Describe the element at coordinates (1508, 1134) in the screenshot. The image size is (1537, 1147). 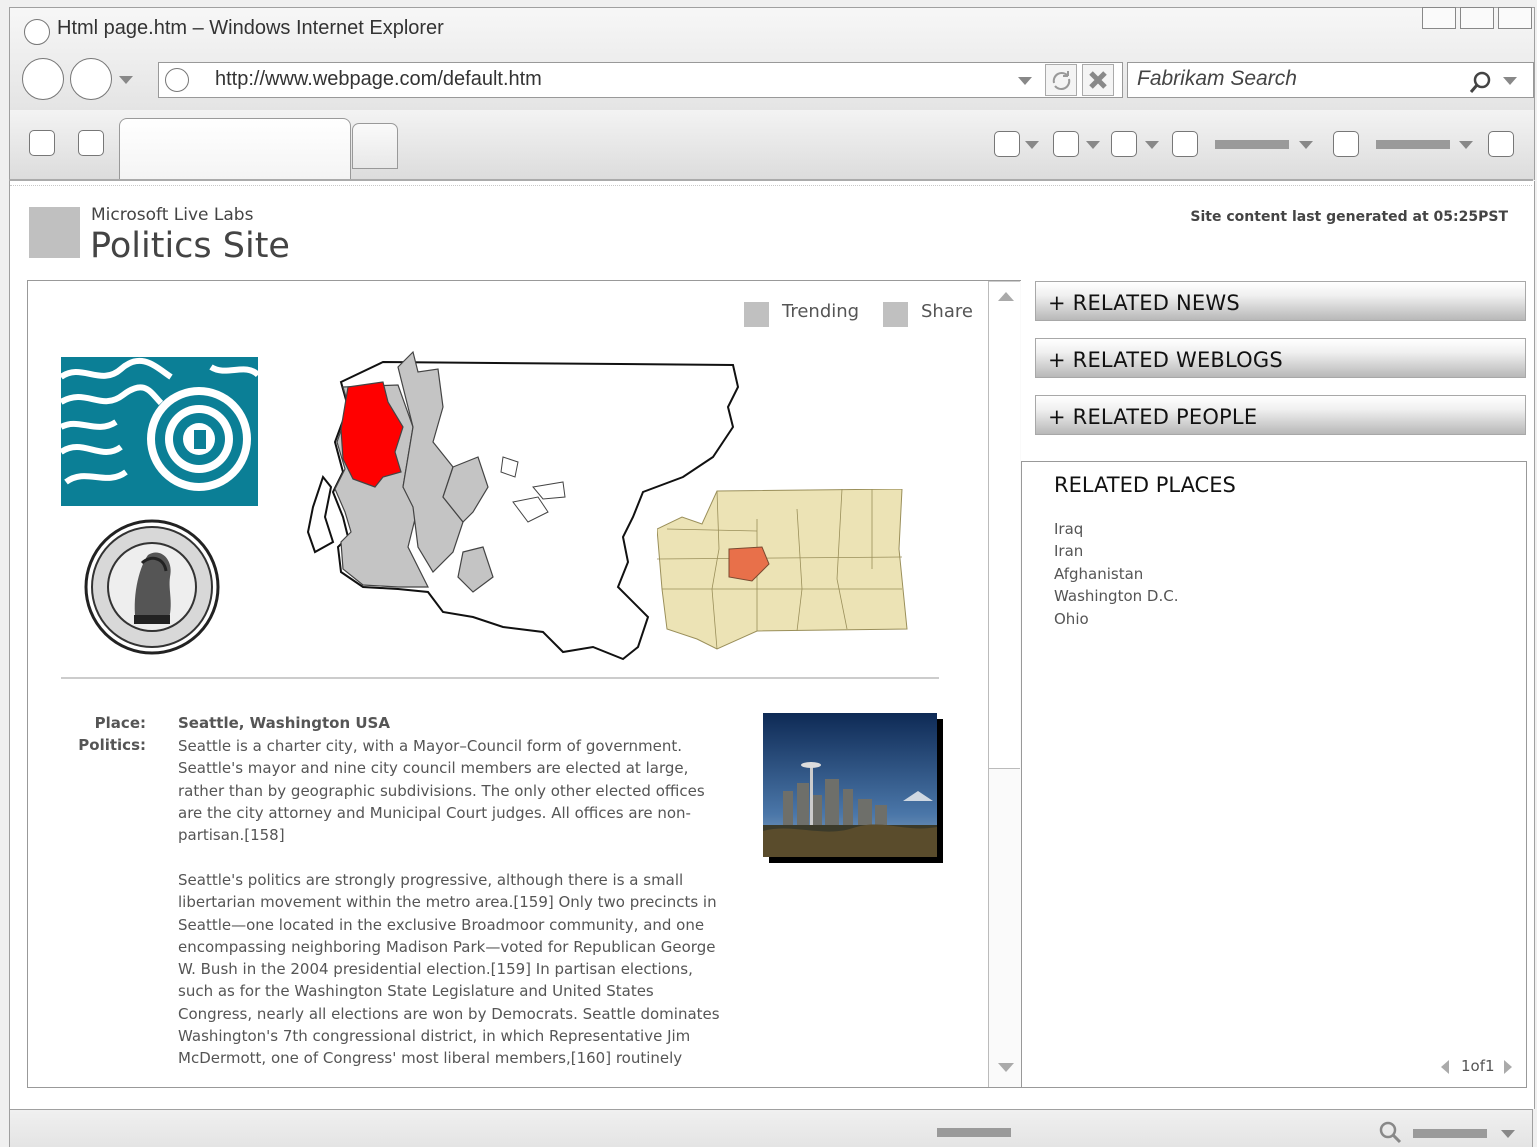
I see `zoom-dropdown-icon` at that location.